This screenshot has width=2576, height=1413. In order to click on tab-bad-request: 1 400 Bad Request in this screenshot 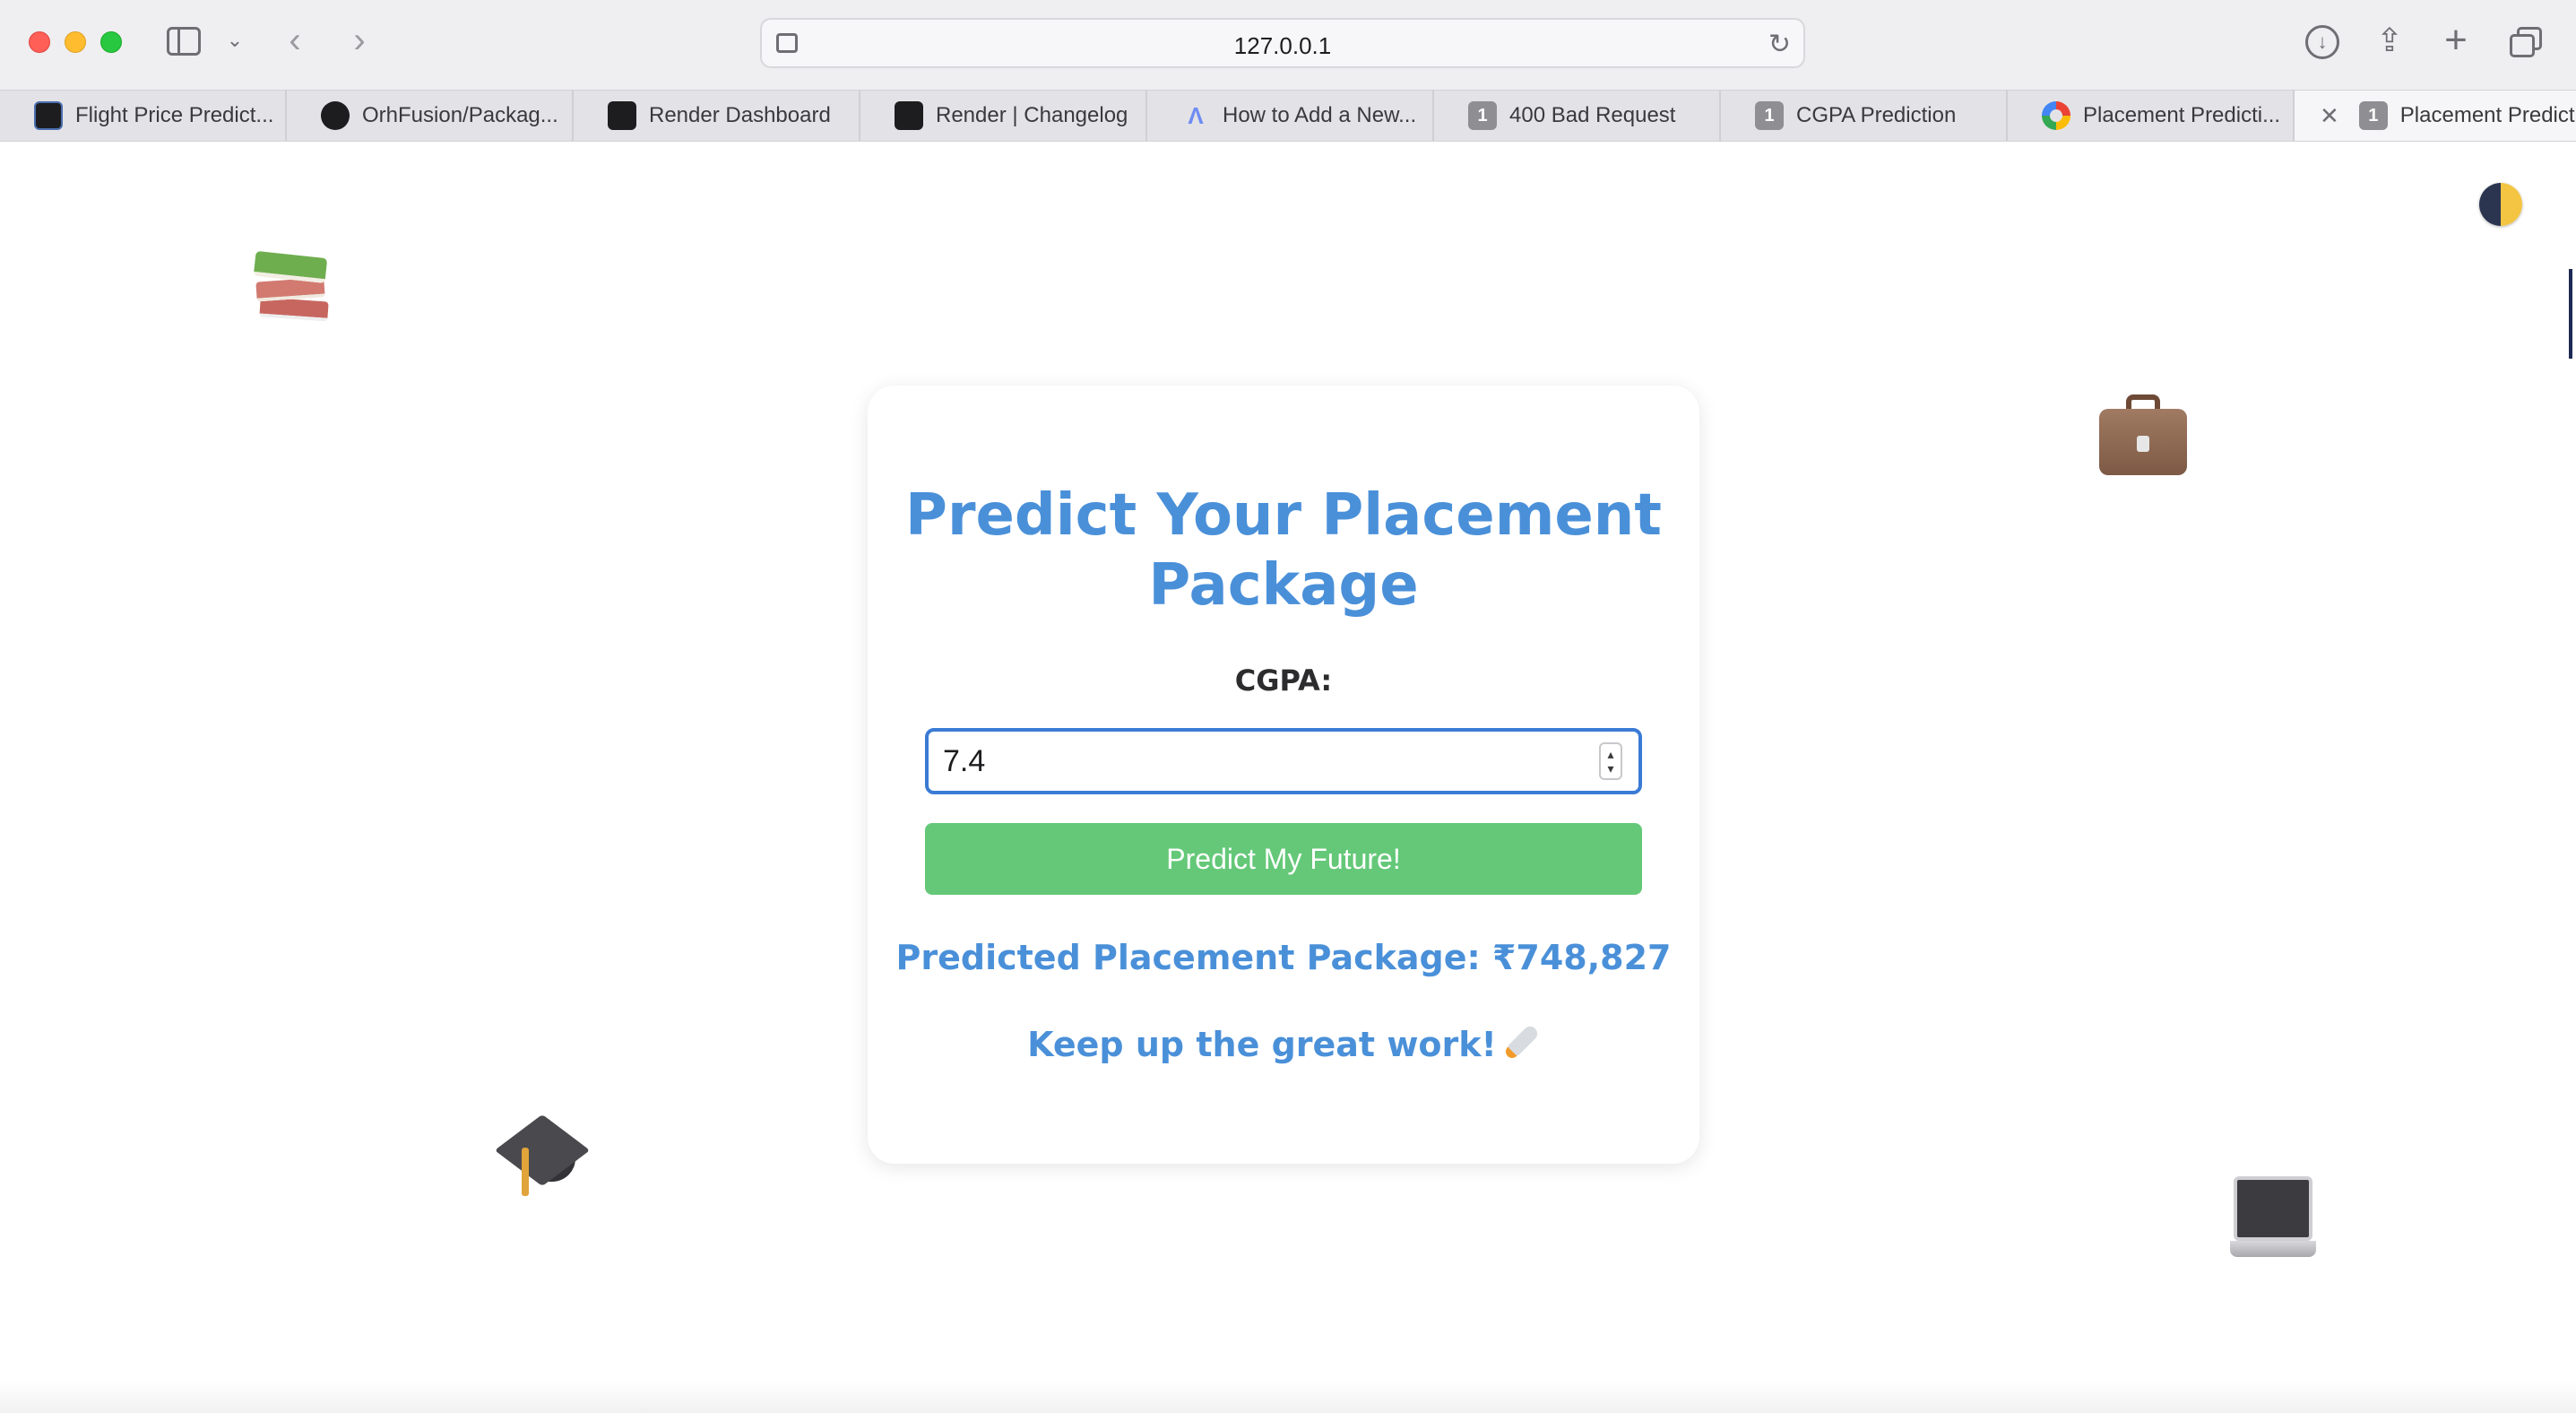, I will do `click(1577, 116)`.